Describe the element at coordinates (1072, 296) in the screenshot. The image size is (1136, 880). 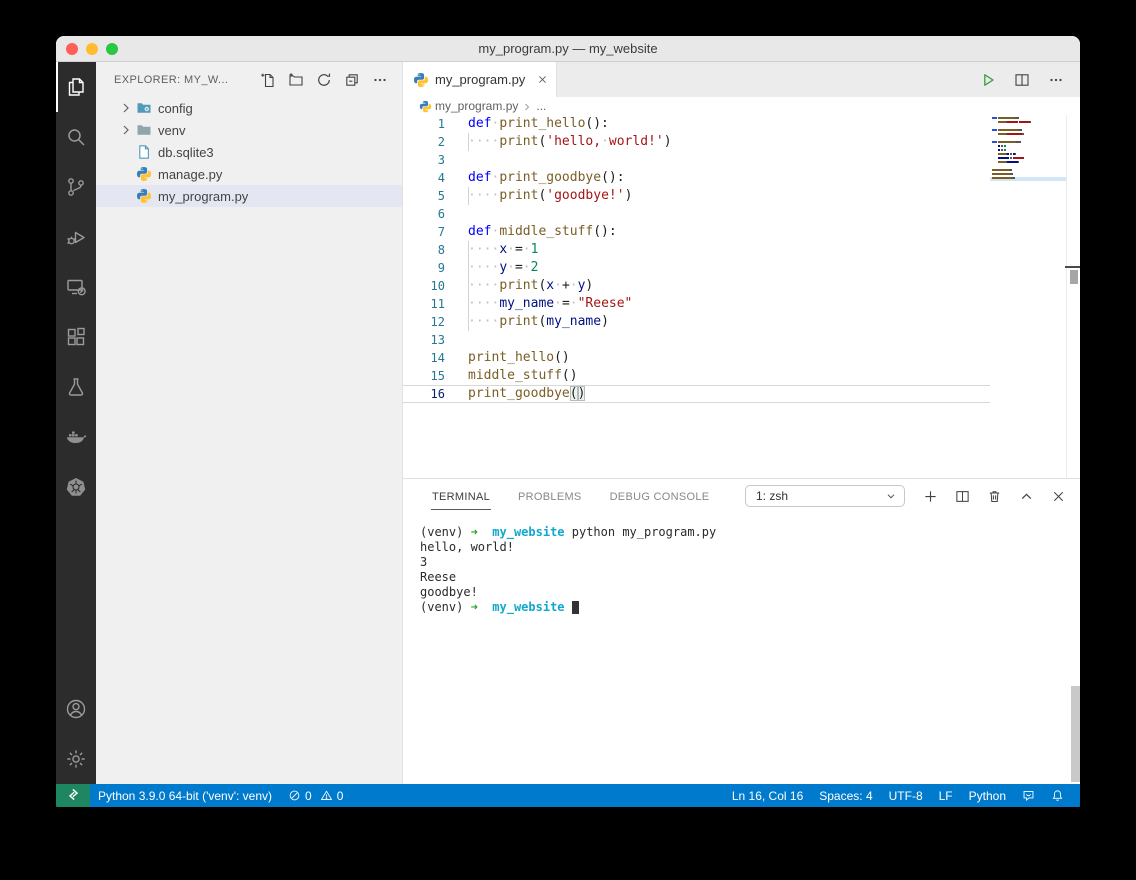
I see `overview-ruler` at that location.